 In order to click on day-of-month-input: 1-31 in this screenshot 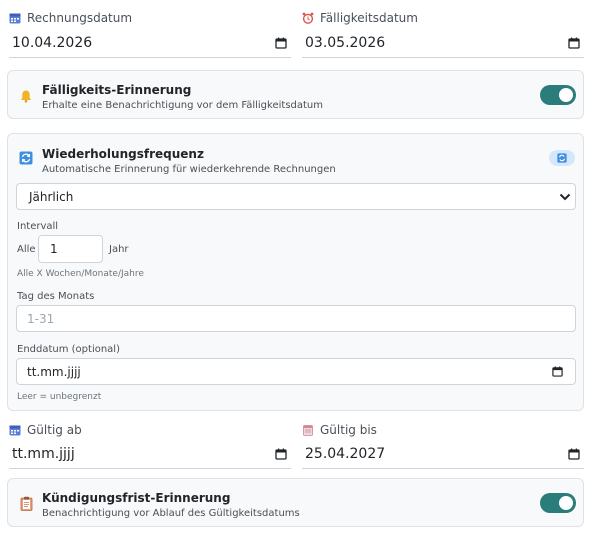, I will do `click(296, 318)`.